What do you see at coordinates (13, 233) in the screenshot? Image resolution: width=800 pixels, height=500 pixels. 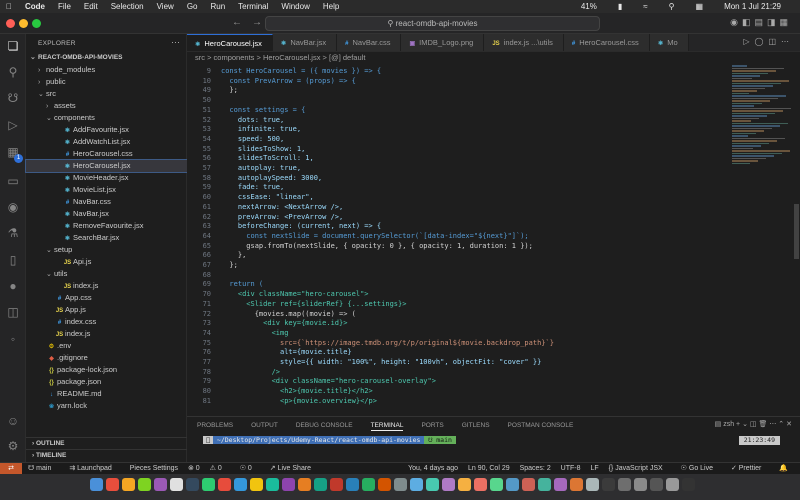 I see `testing-icon: ⚗` at bounding box center [13, 233].